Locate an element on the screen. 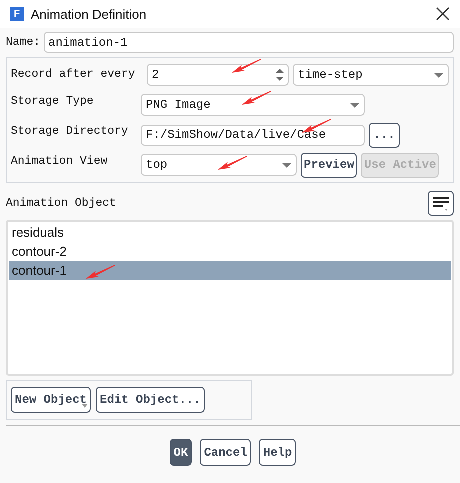 This screenshot has width=460, height=483. ok-button: OK is located at coordinates (181, 452).